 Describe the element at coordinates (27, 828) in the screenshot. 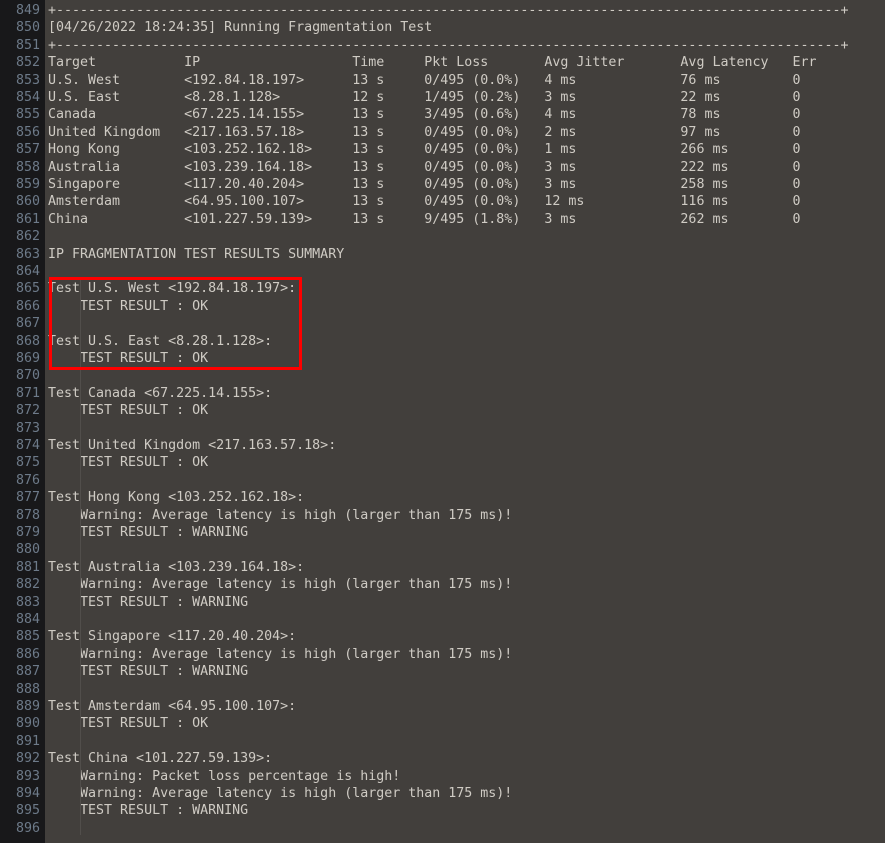

I see `line-number: 896` at that location.